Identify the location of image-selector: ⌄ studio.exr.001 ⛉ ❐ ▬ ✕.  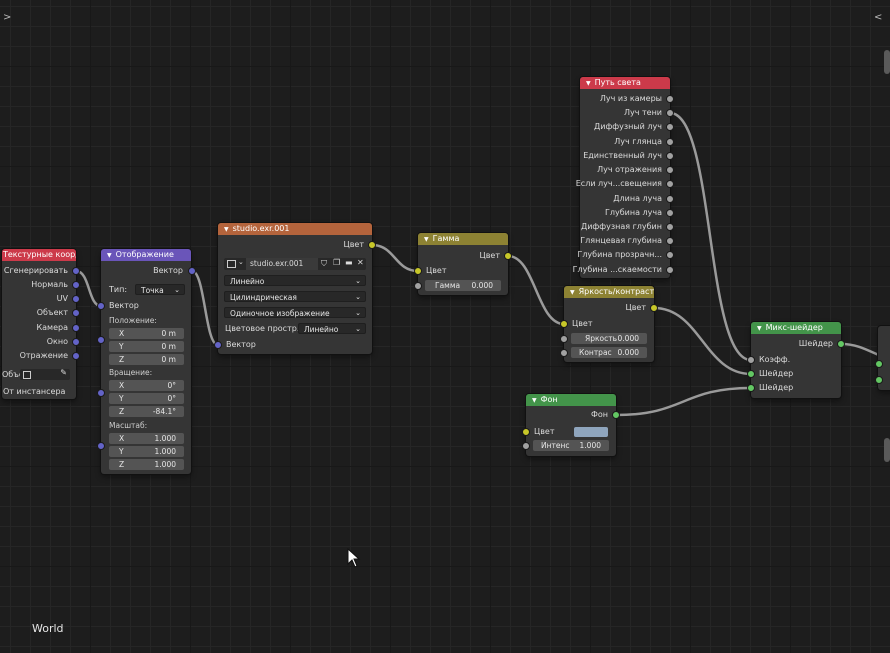
(295, 264).